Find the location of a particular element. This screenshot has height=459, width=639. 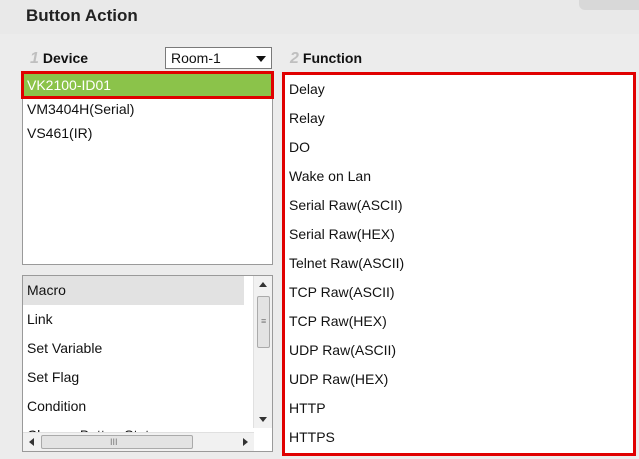

room-select-value: Room-1 is located at coordinates (196, 58).